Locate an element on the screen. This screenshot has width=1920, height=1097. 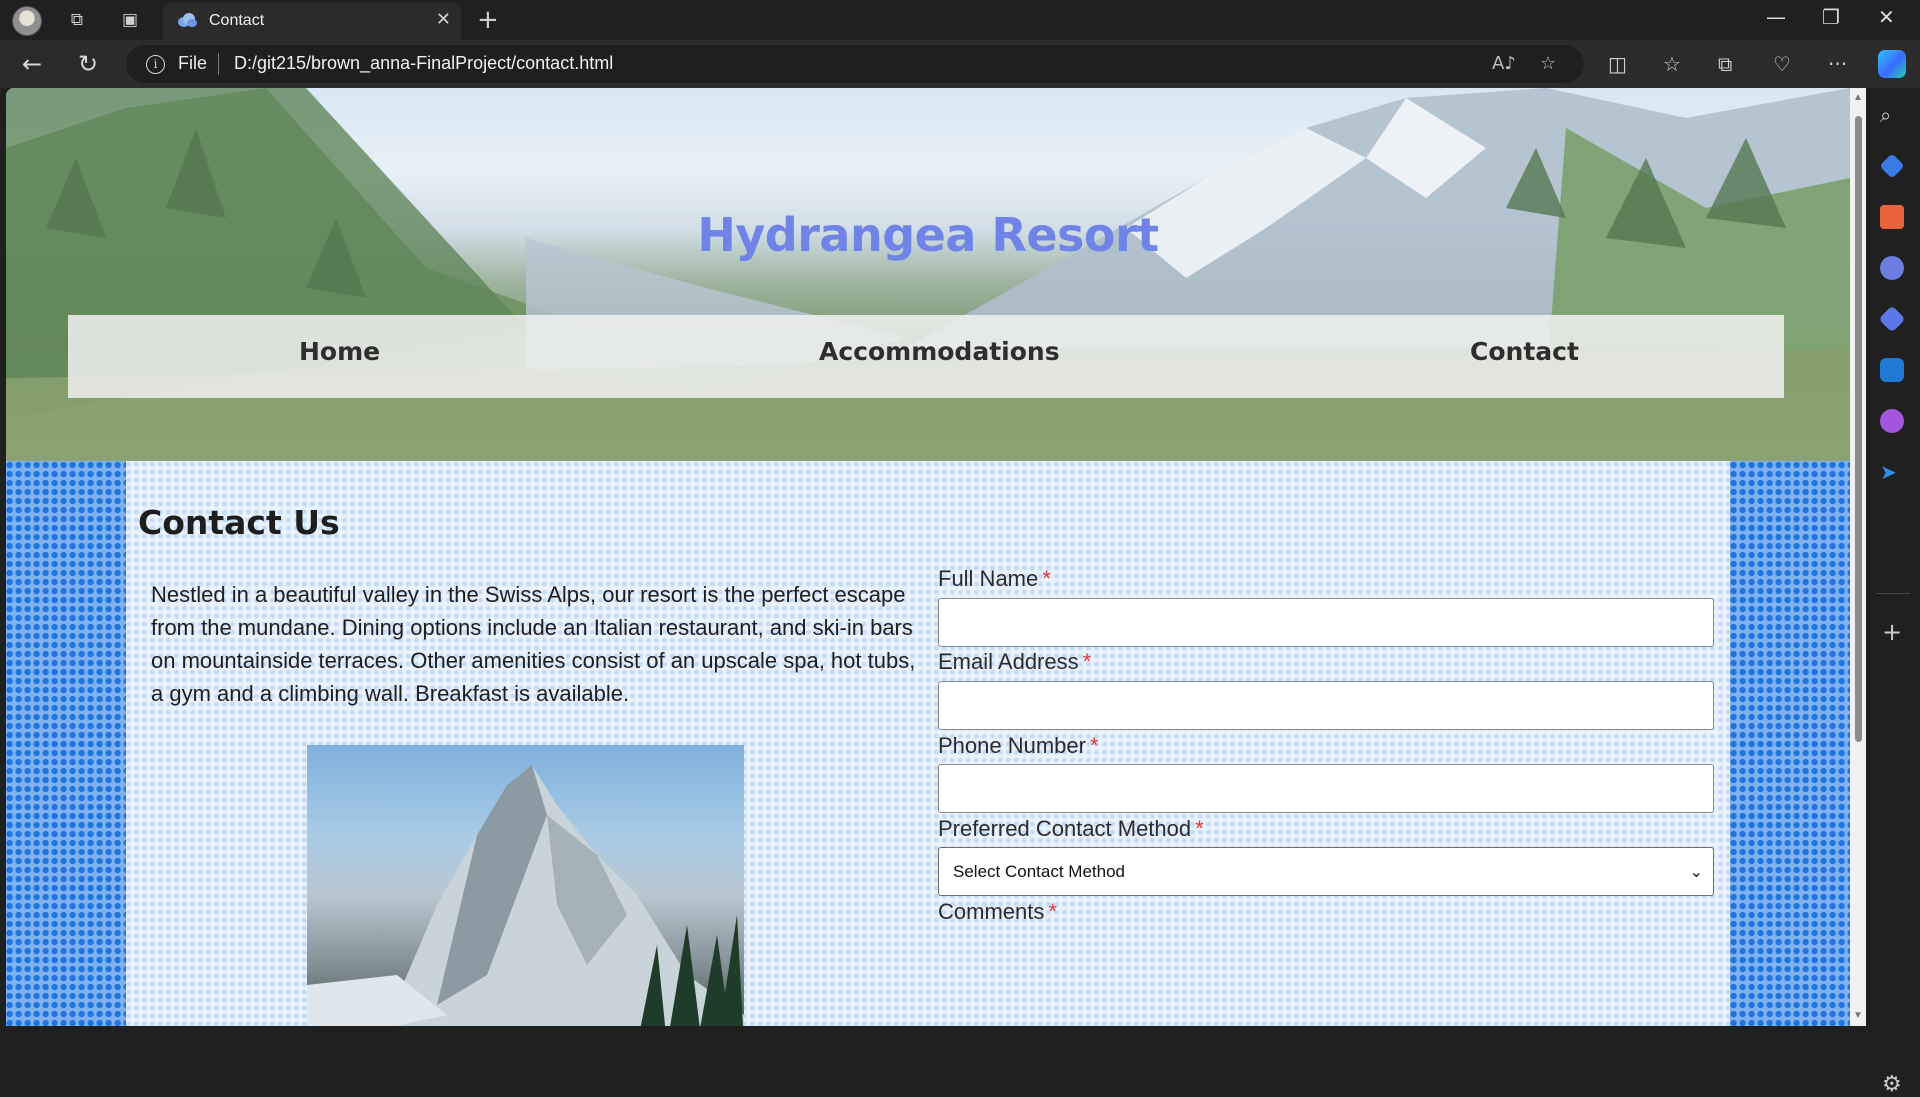
full-name-label: Full Name * is located at coordinates (994, 578).